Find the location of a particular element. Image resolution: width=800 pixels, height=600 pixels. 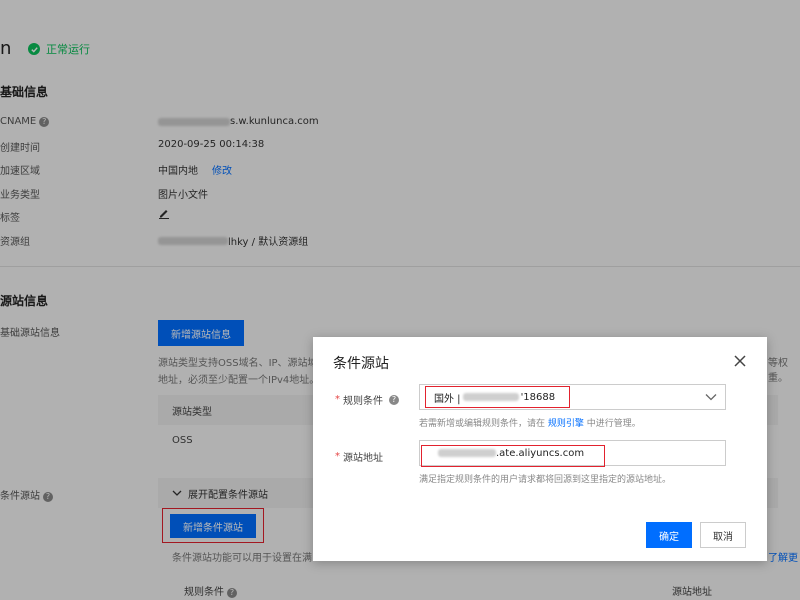

chevron-down-icon is located at coordinates (711, 397).